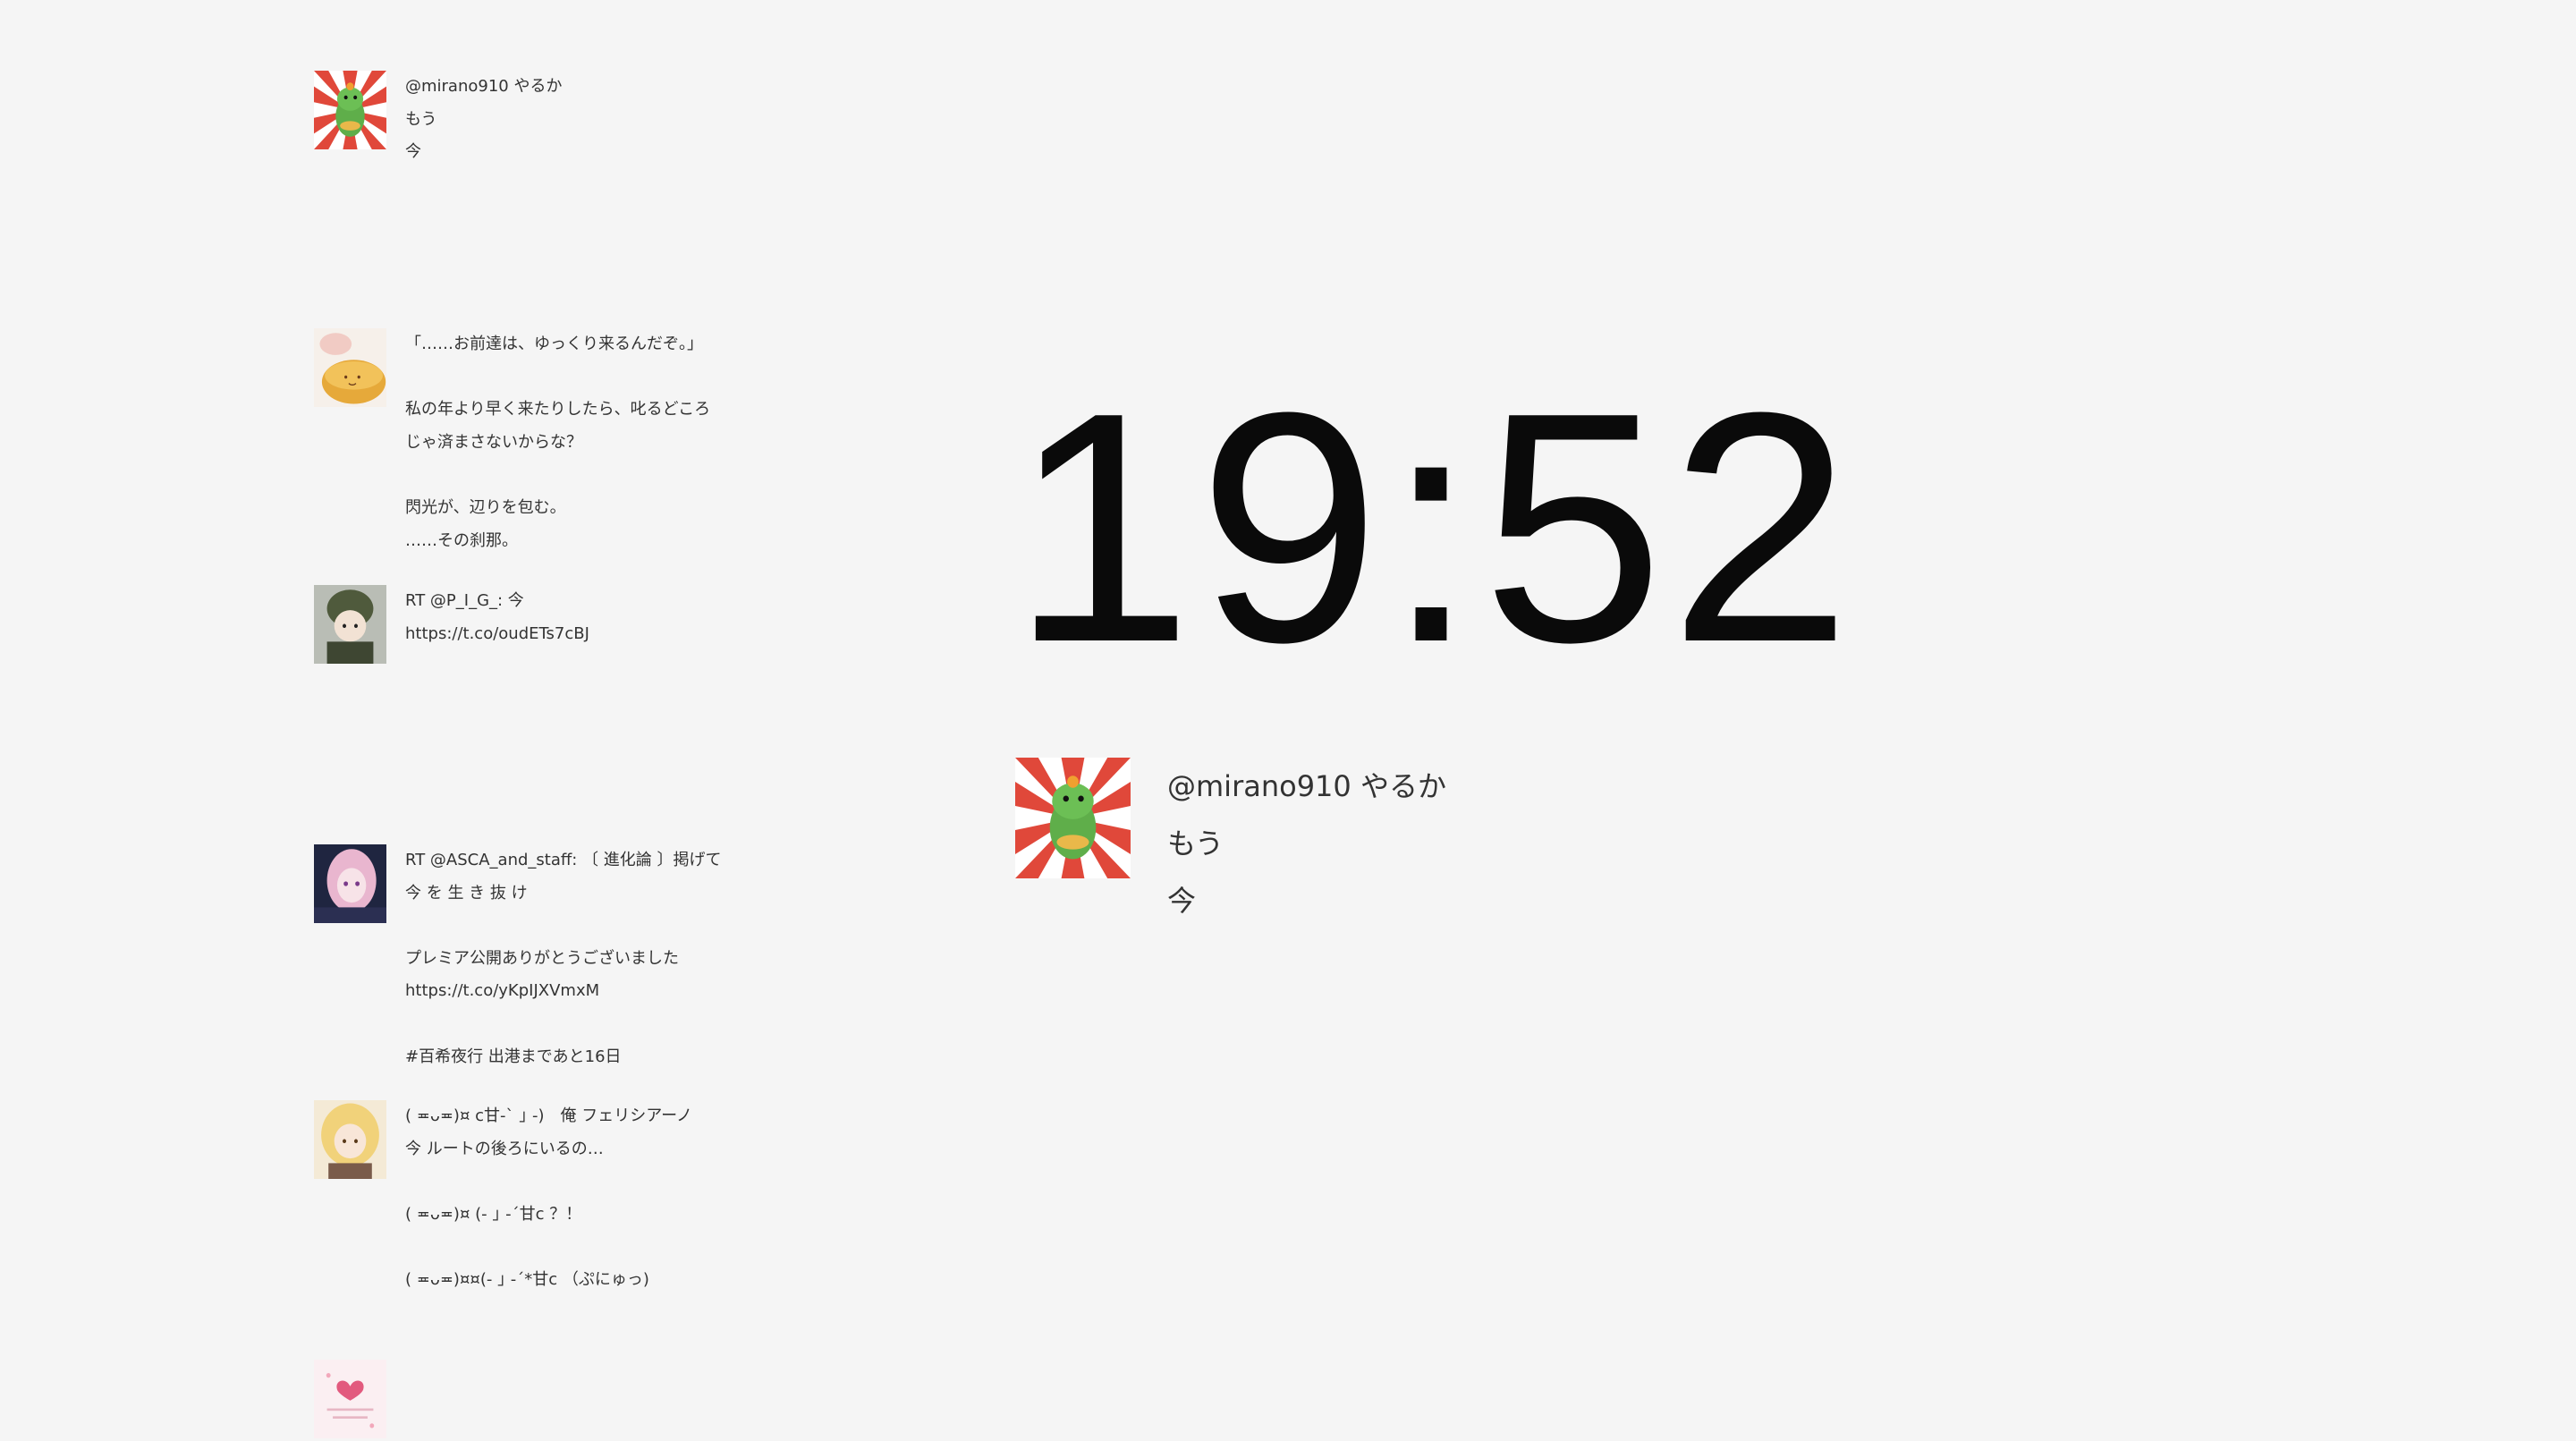 This screenshot has width=2576, height=1441. What do you see at coordinates (464, 600) in the screenshot?
I see `tweet-line: RT @P_I_G_: 今` at bounding box center [464, 600].